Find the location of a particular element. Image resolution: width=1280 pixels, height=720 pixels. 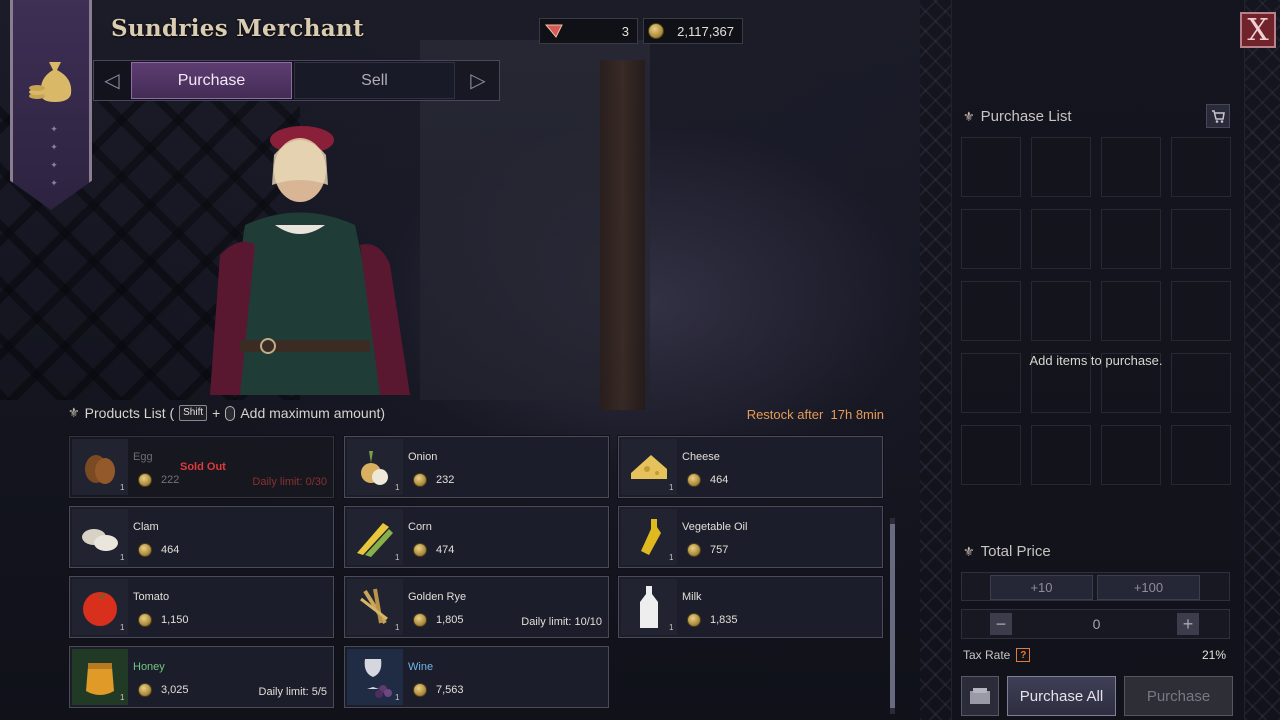

product-price: 3,025 is located at coordinates (163, 690).